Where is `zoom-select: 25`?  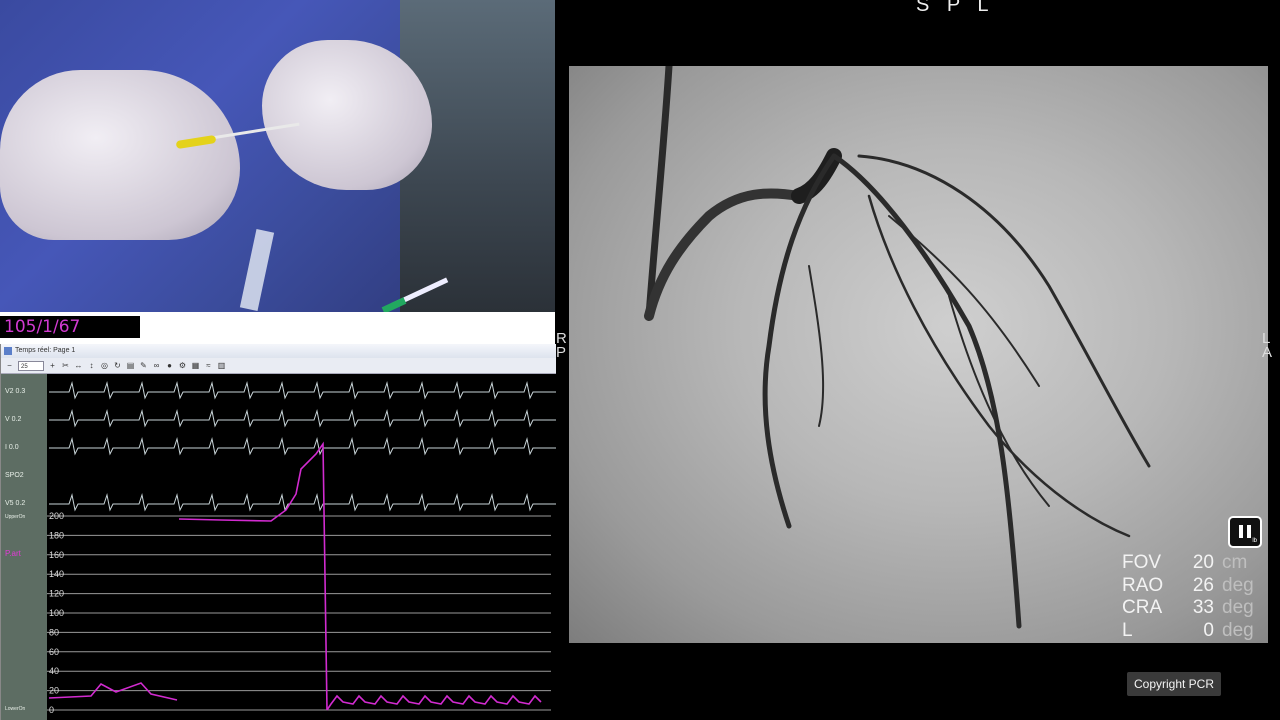
zoom-select: 25 is located at coordinates (31, 365).